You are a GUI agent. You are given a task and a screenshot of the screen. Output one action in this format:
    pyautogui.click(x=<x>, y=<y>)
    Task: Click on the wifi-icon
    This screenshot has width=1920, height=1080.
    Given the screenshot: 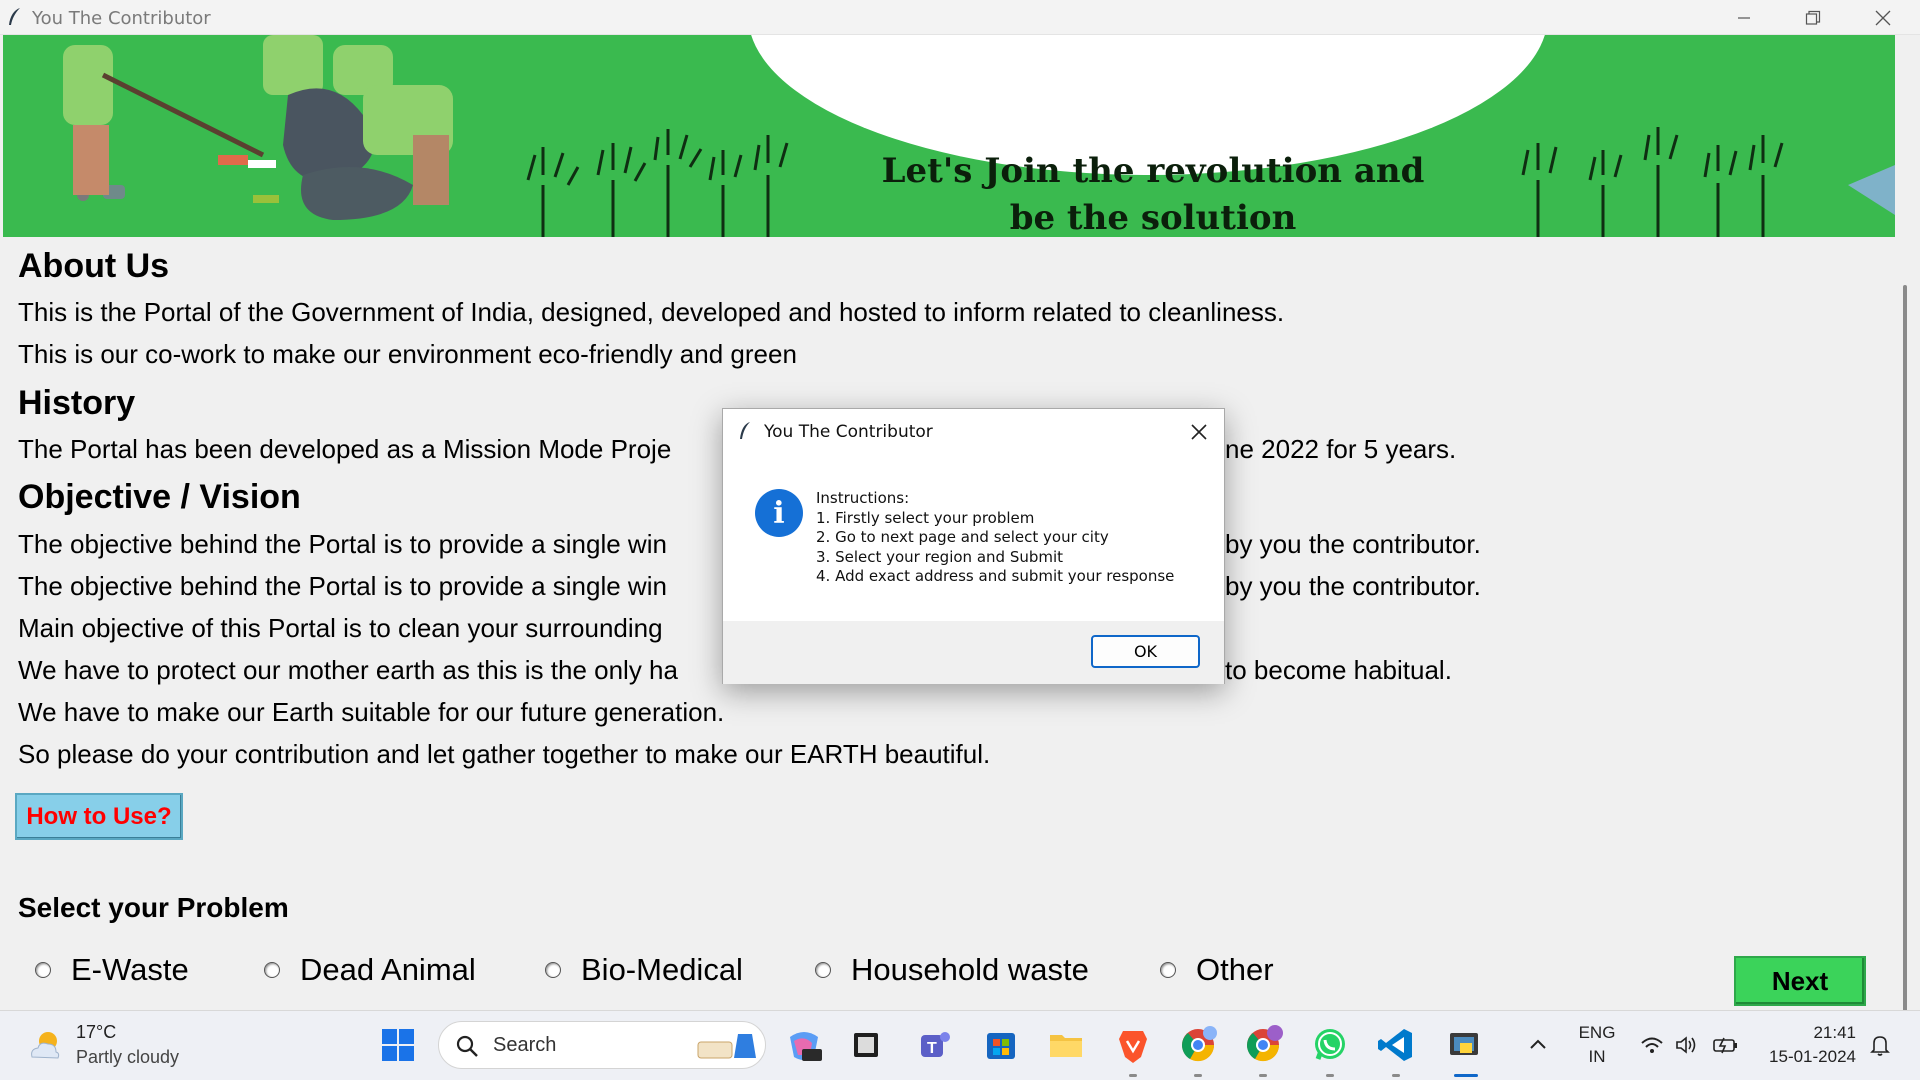 What is the action you would take?
    pyautogui.click(x=1652, y=1045)
    